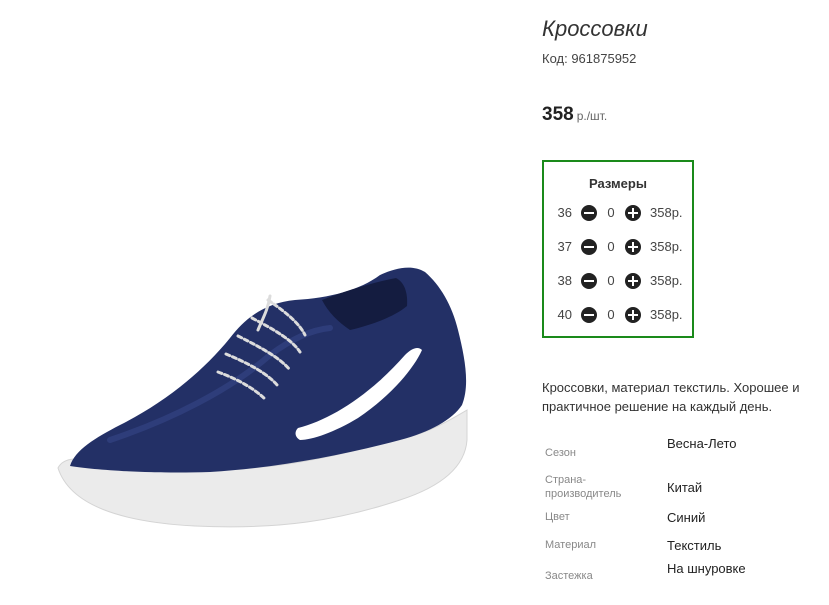  What do you see at coordinates (685, 487) in the screenshot?
I see `spec-value: Китай` at bounding box center [685, 487].